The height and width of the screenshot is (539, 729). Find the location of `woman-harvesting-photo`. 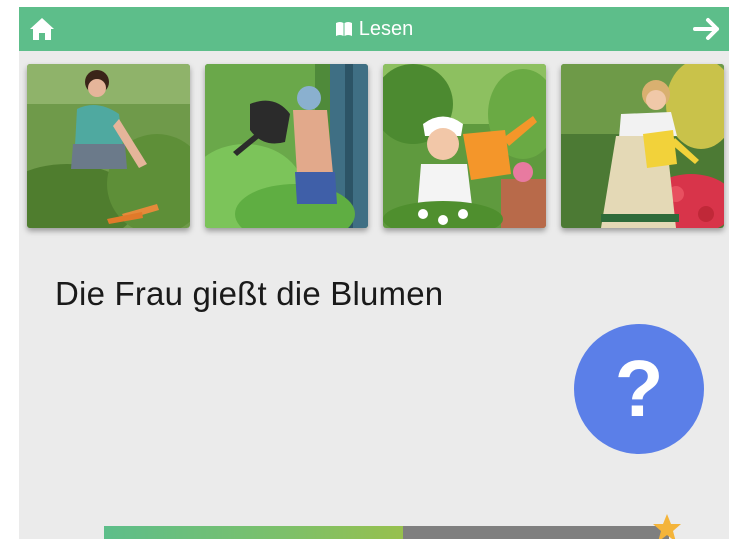

woman-harvesting-photo is located at coordinates (108, 146).